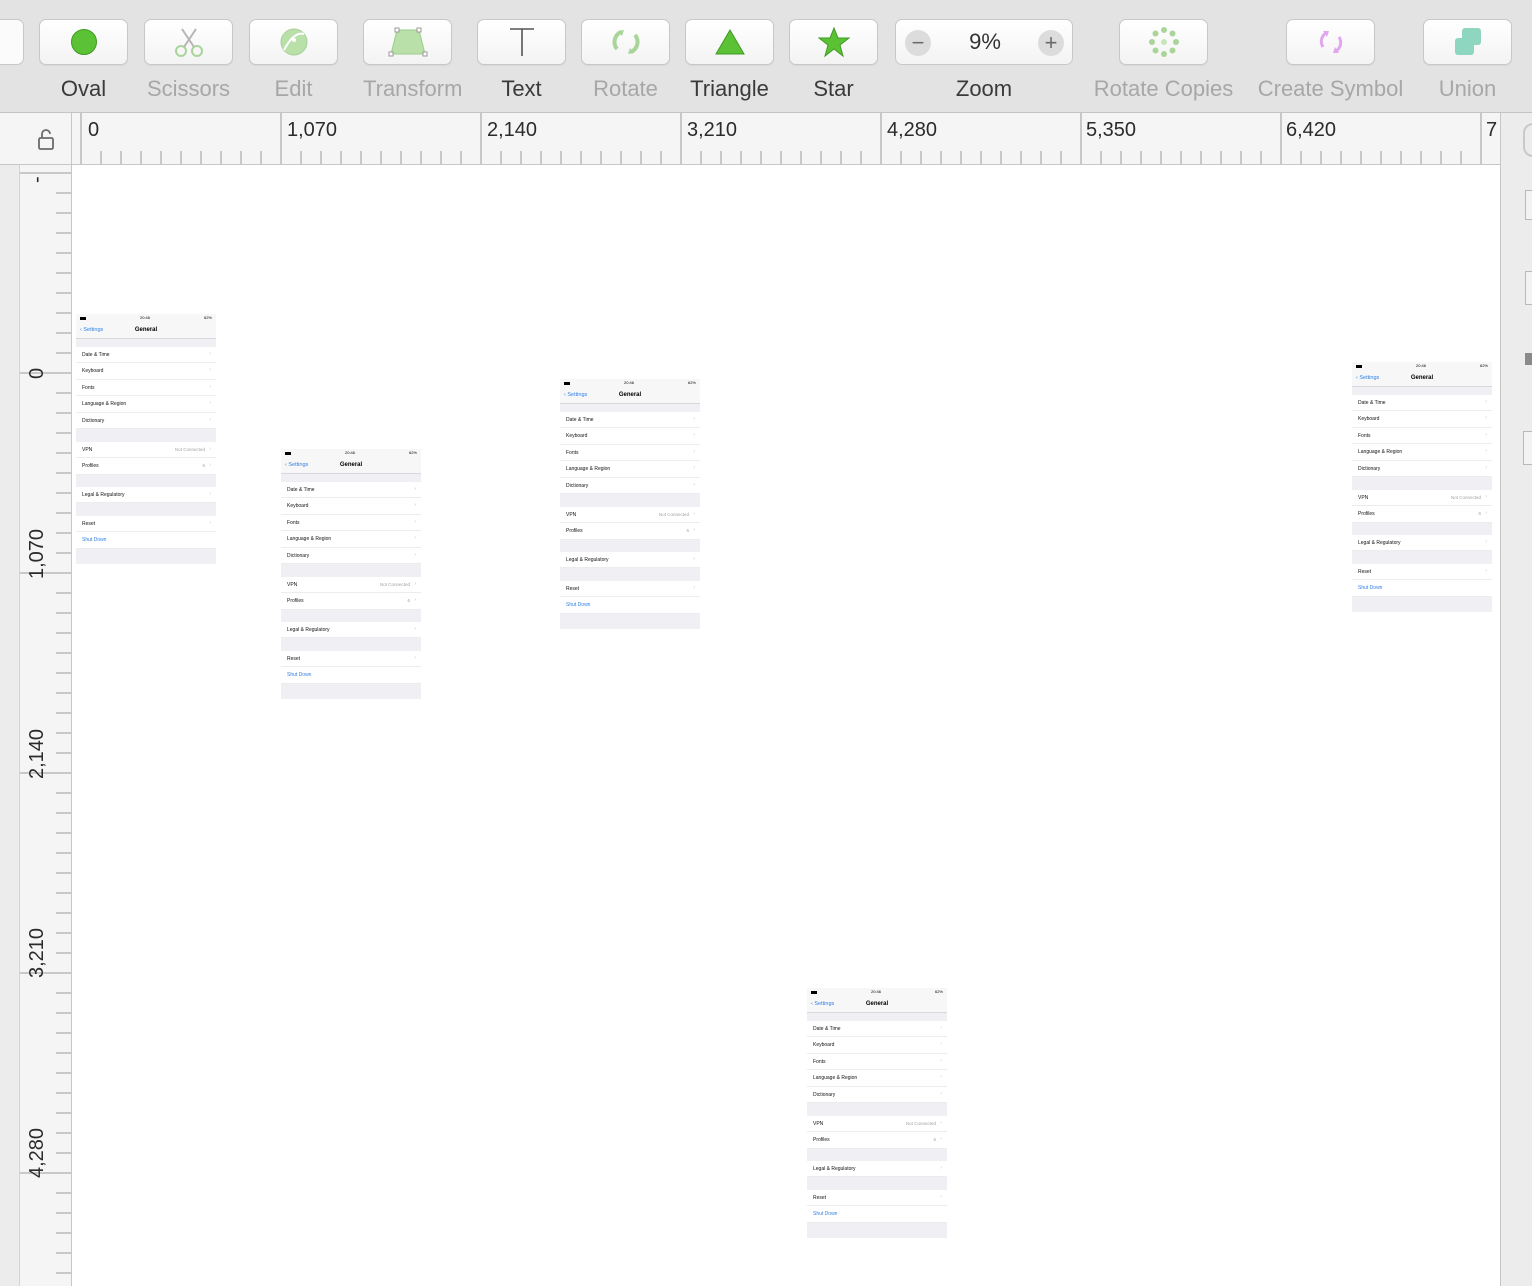 Image resolution: width=1532 pixels, height=1286 pixels. I want to click on lock-icon, so click(47, 140).